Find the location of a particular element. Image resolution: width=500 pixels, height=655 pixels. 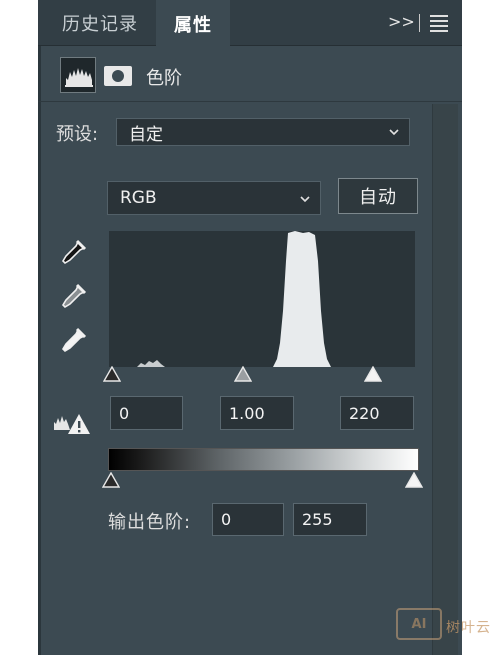

input-gamma-field: 1.00 is located at coordinates (257, 413).